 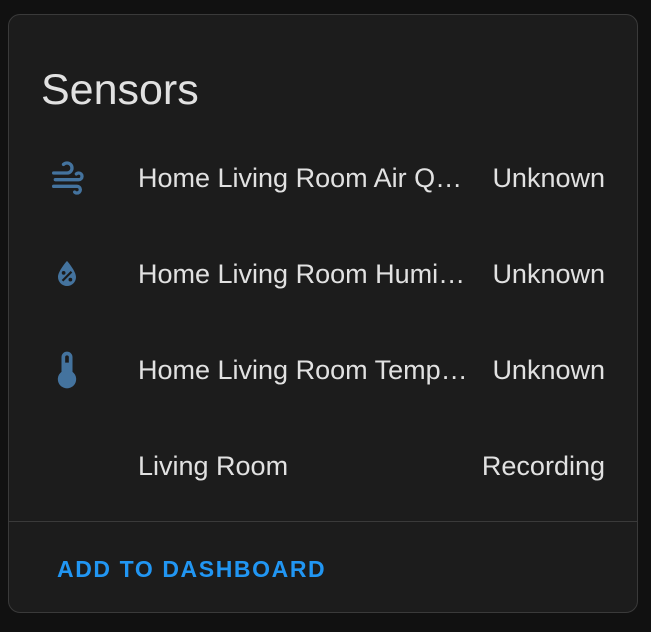 I want to click on entity-name: Home Living Room Temperature, so click(x=307, y=370).